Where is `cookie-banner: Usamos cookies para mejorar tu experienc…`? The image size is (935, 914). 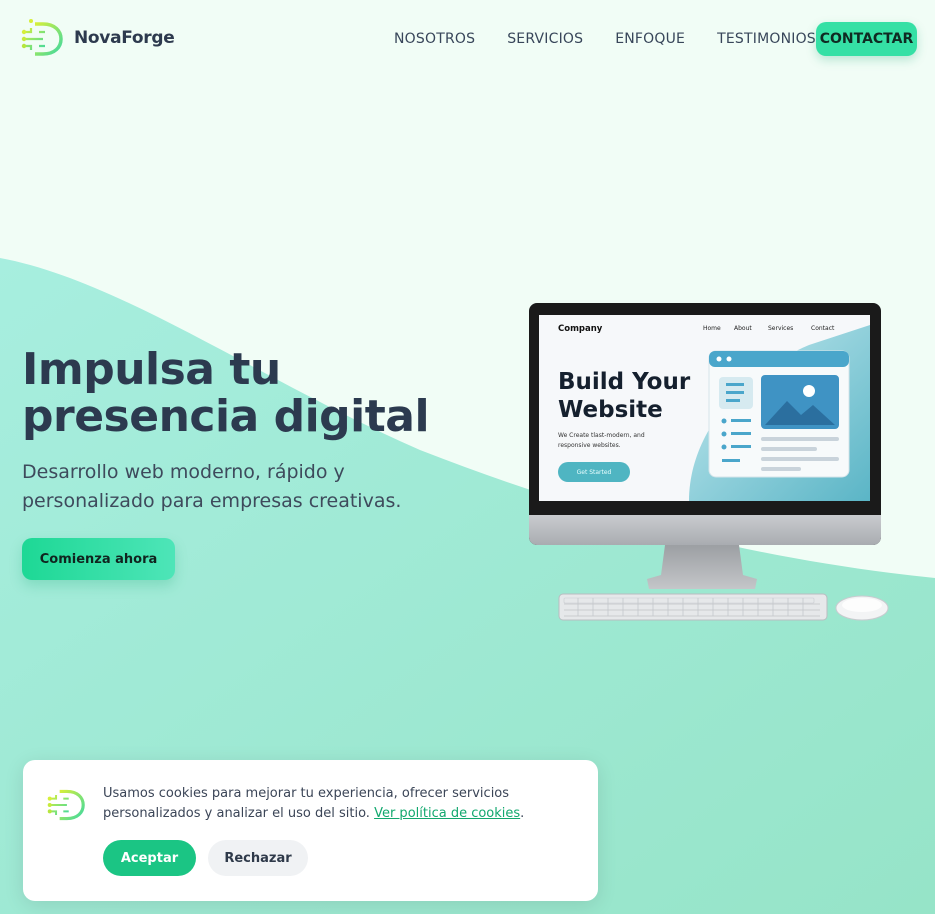 cookie-banner: Usamos cookies para mejorar tu experienc… is located at coordinates (310, 830).